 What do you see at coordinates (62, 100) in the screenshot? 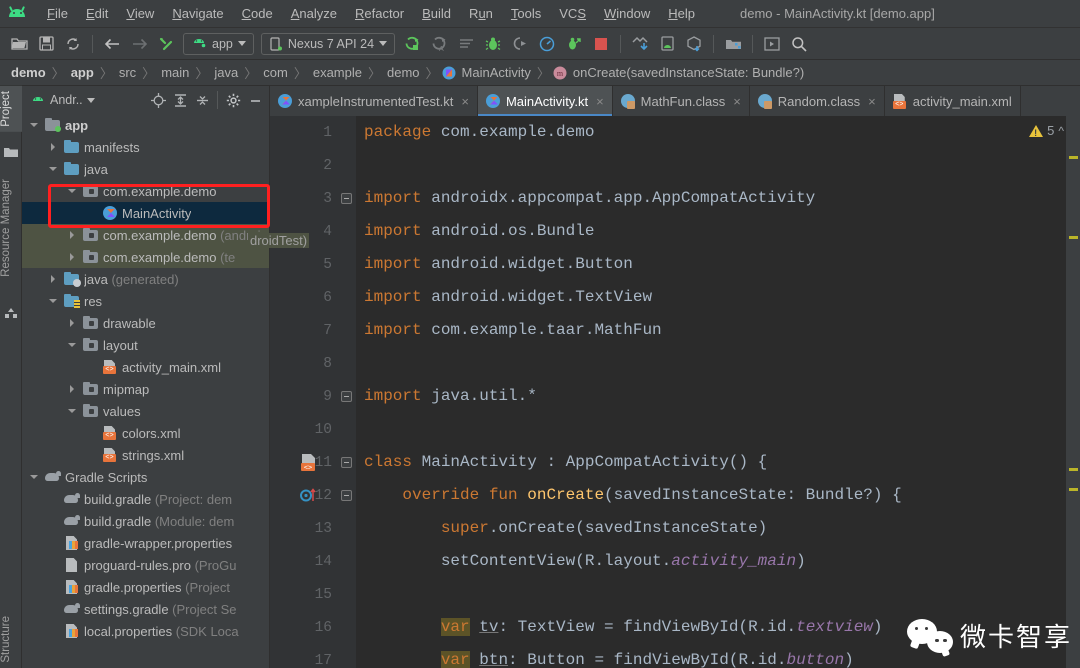
I see `project-view-selector: Andr..` at bounding box center [62, 100].